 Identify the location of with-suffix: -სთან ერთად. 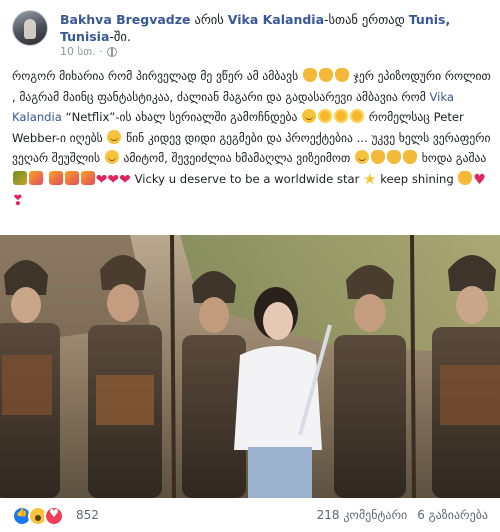
(366, 19).